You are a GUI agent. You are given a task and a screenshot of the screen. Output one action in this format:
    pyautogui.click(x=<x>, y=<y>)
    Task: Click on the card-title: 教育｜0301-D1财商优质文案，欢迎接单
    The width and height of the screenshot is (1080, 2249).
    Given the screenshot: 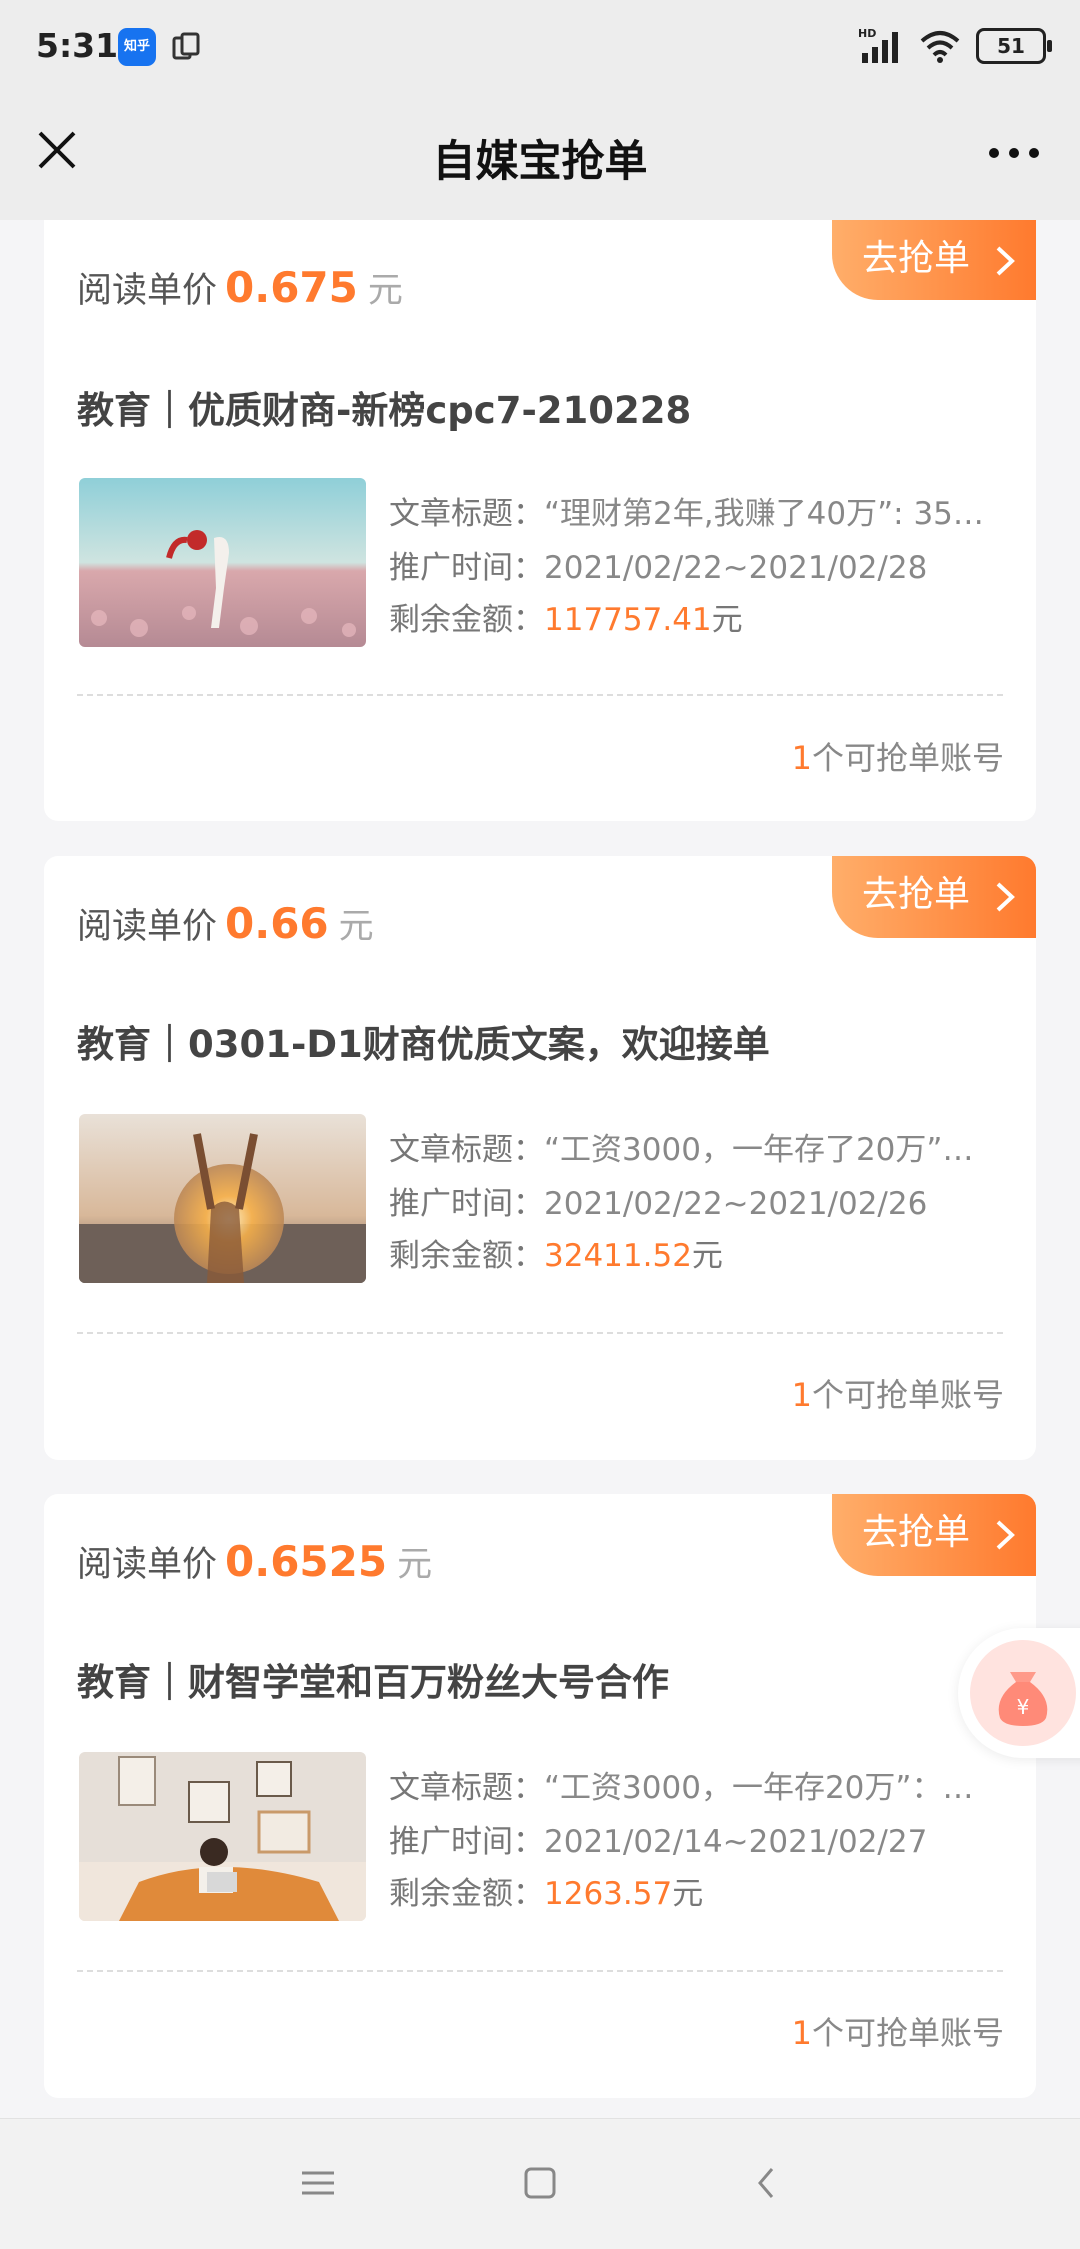 What is the action you would take?
    pyautogui.click(x=423, y=1044)
    